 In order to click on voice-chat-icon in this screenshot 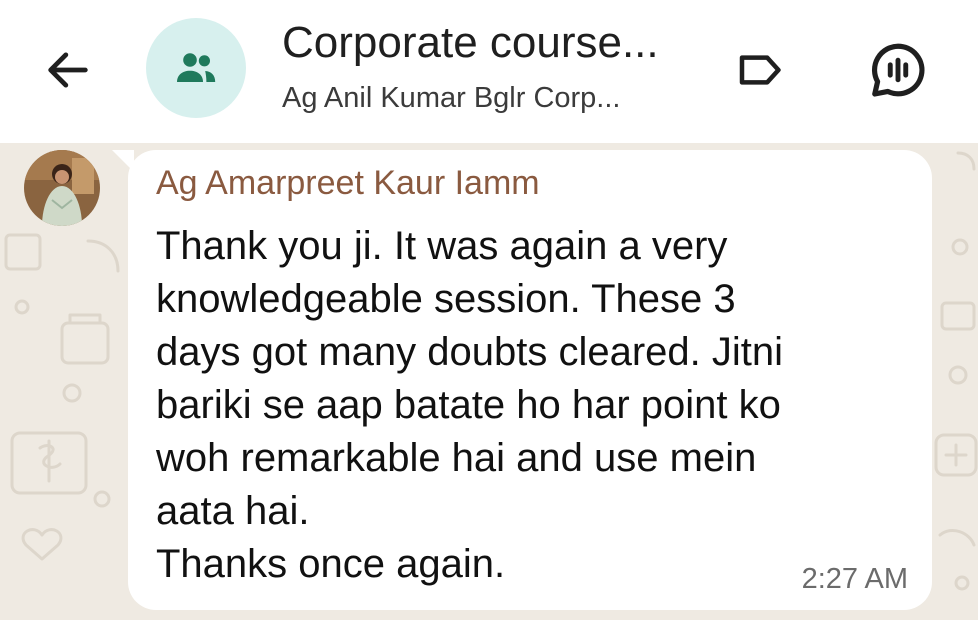, I will do `click(898, 70)`.